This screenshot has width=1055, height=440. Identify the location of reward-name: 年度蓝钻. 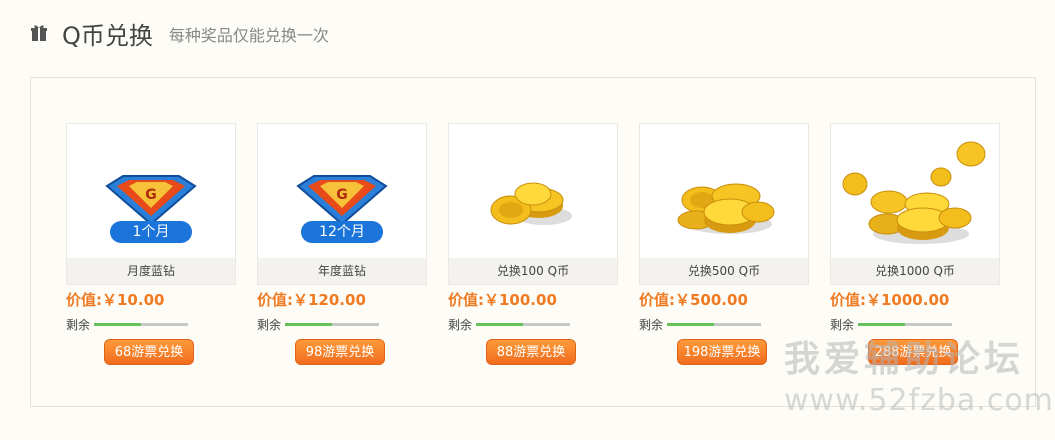
(342, 271).